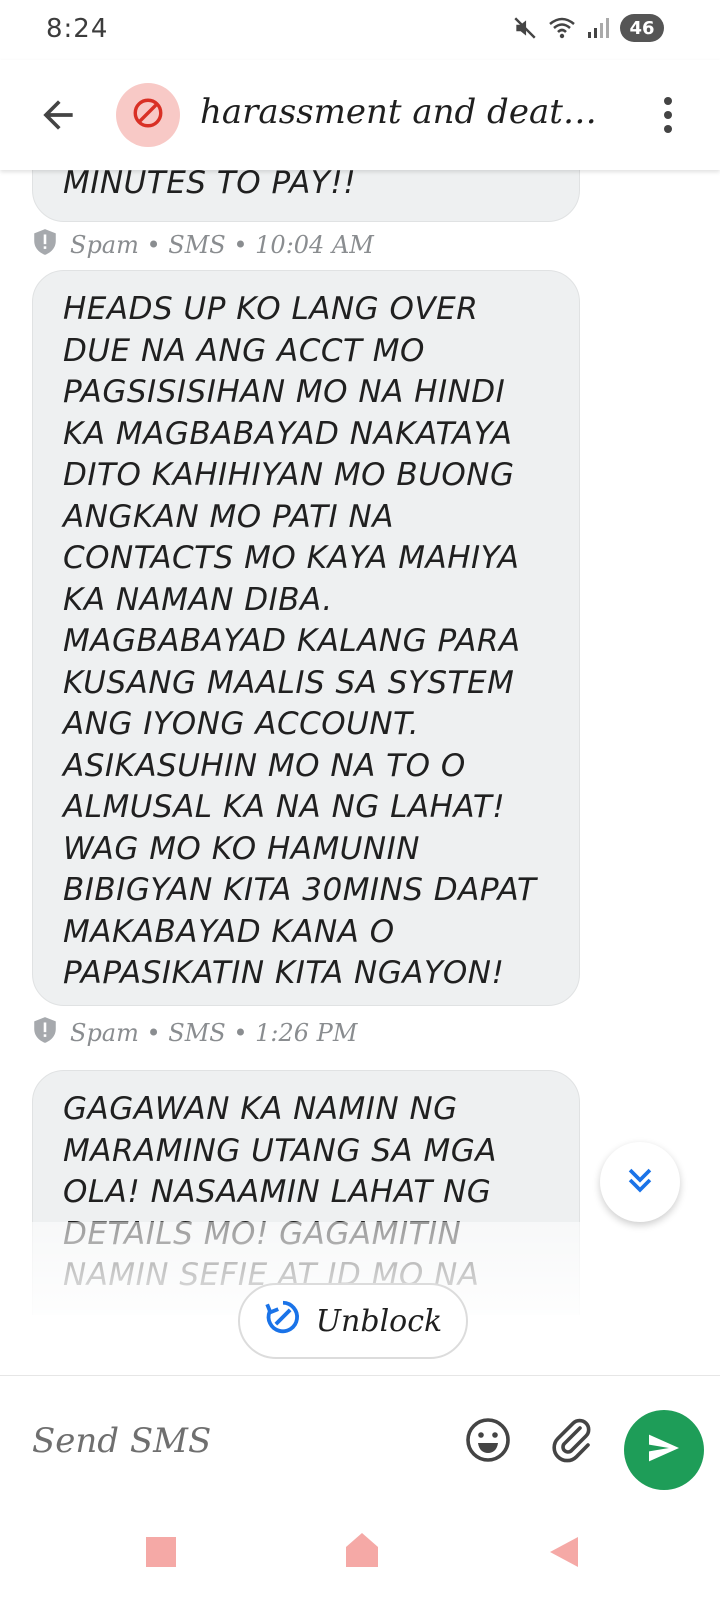 The image size is (720, 1600). I want to click on blocked-icon, so click(148, 115).